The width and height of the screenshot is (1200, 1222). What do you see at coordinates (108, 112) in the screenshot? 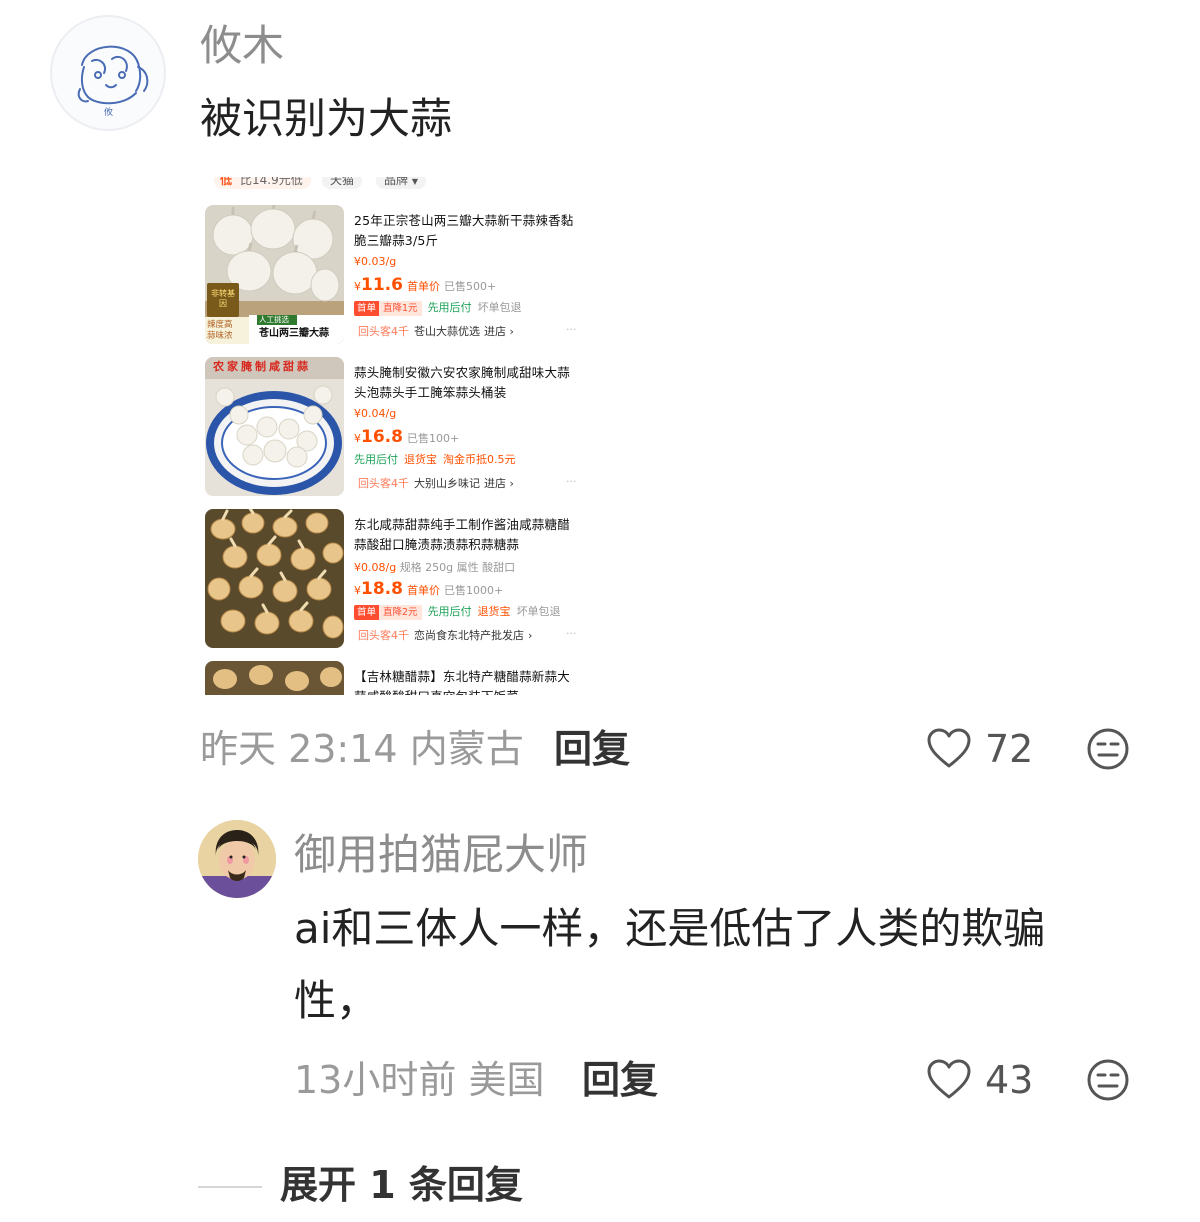
I see `svg-text: 攸` at bounding box center [108, 112].